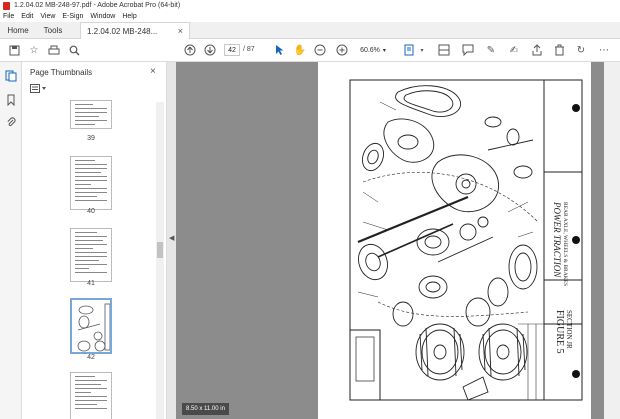  What do you see at coordinates (27, 16) in the screenshot?
I see `menu-edit: Edit` at bounding box center [27, 16].